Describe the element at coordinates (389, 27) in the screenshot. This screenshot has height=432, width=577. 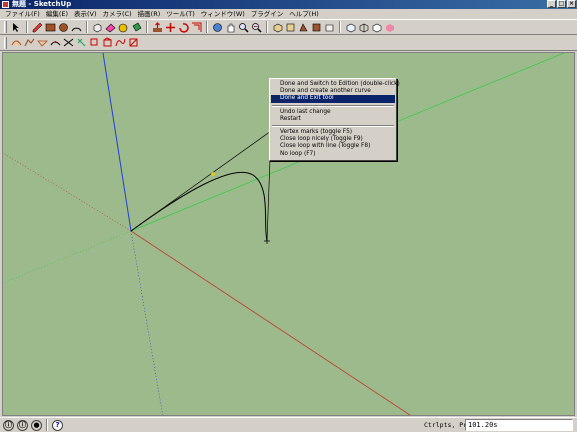
I see `shaded-icon` at that location.